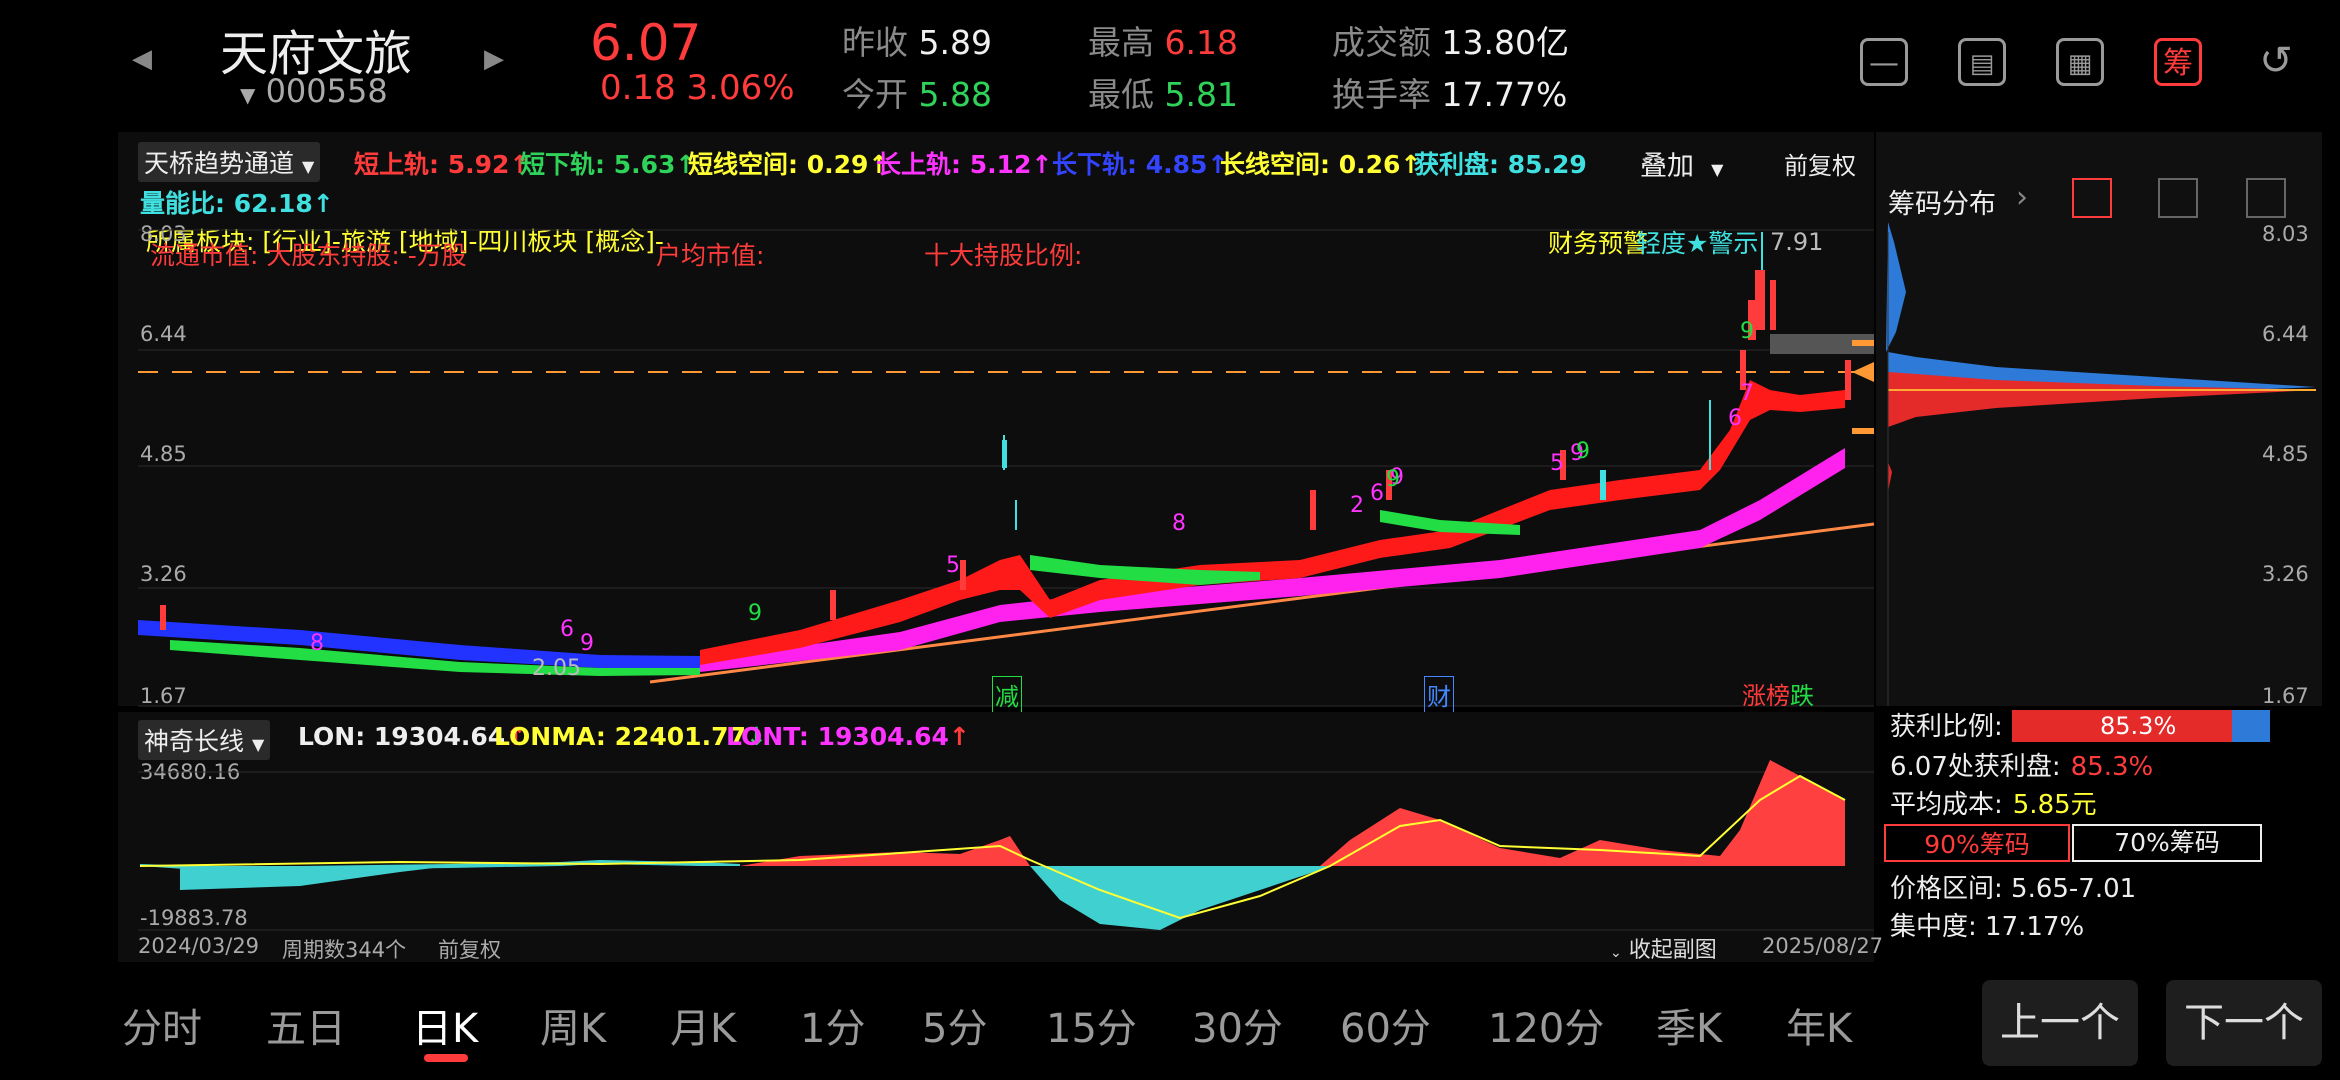 This screenshot has height=1080, width=2340. Describe the element at coordinates (1663, 948) in the screenshot. I see `collapse-sub-chart: ⌄ 收起副图` at that location.